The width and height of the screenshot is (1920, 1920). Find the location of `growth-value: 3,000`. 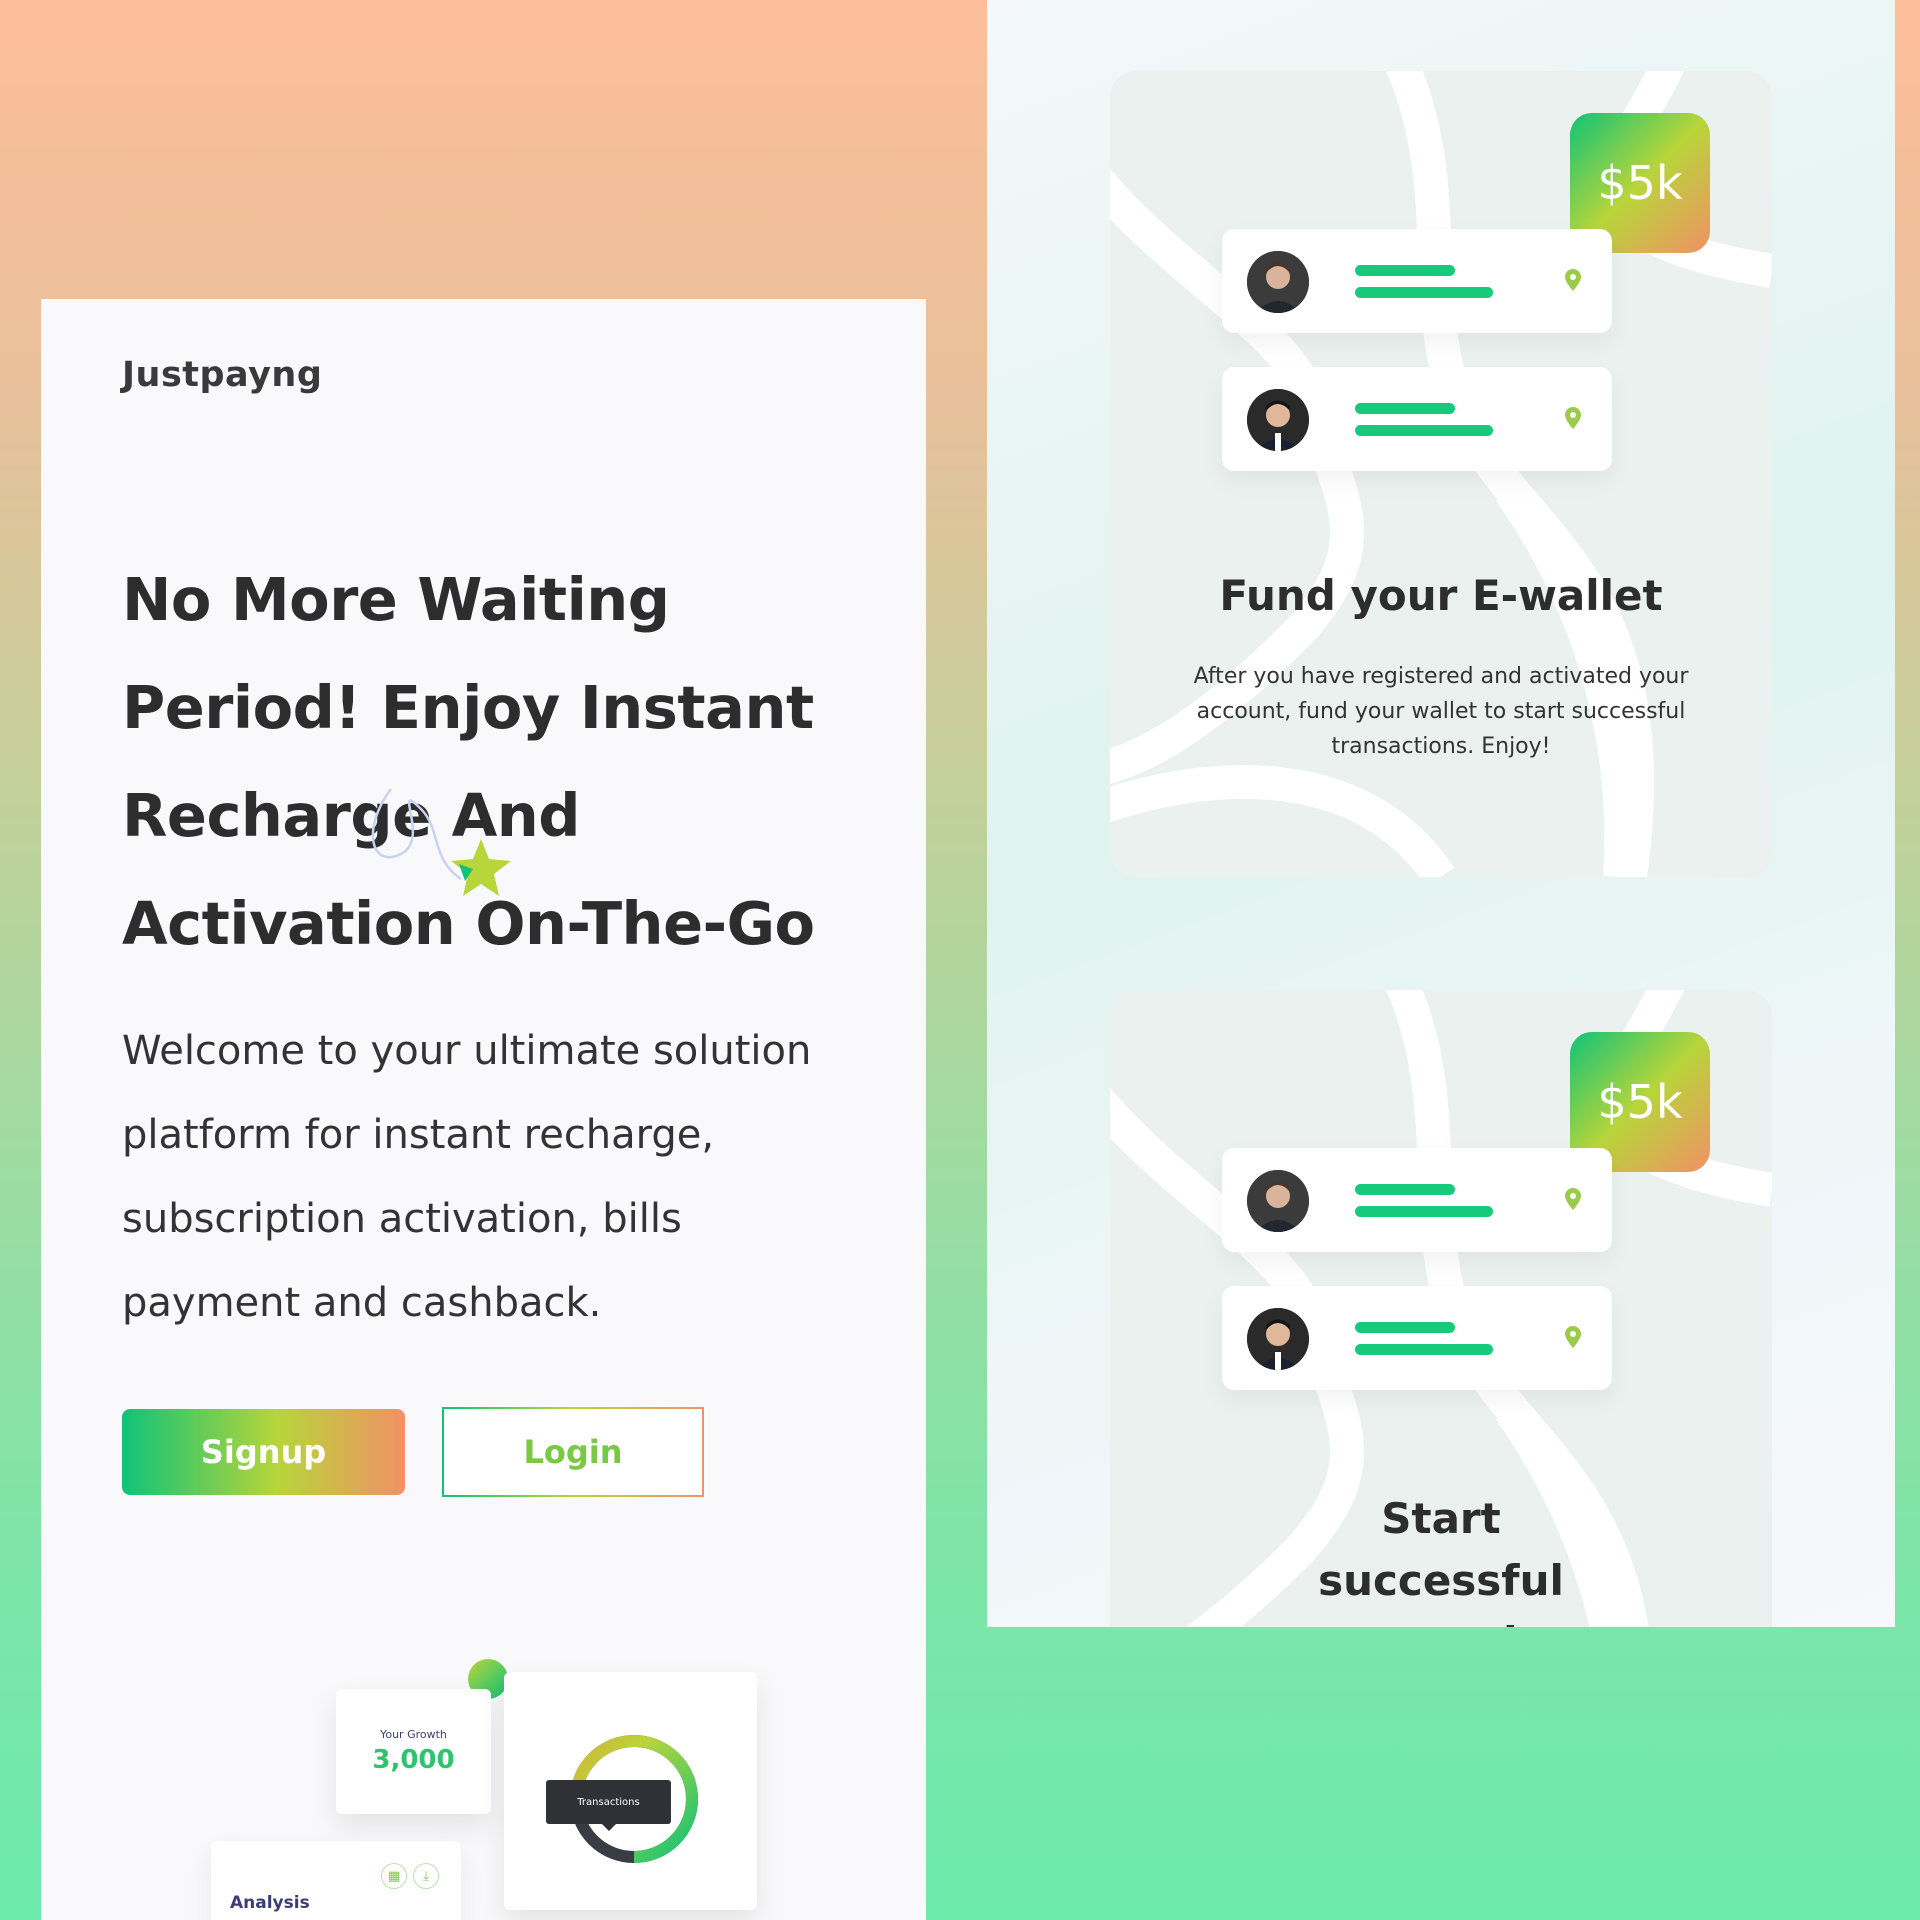

growth-value: 3,000 is located at coordinates (413, 1760).